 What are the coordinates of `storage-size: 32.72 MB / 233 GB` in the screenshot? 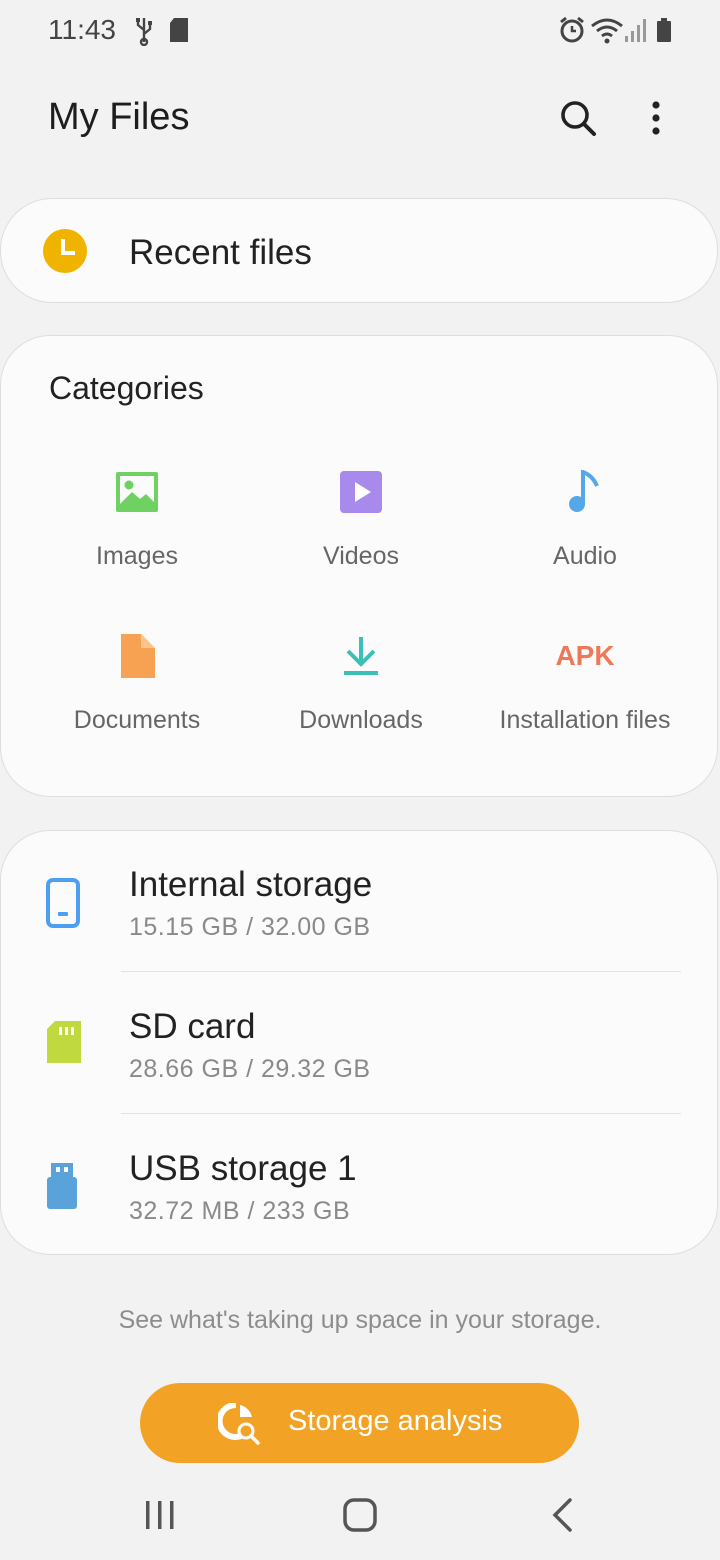 It's located at (240, 1211).